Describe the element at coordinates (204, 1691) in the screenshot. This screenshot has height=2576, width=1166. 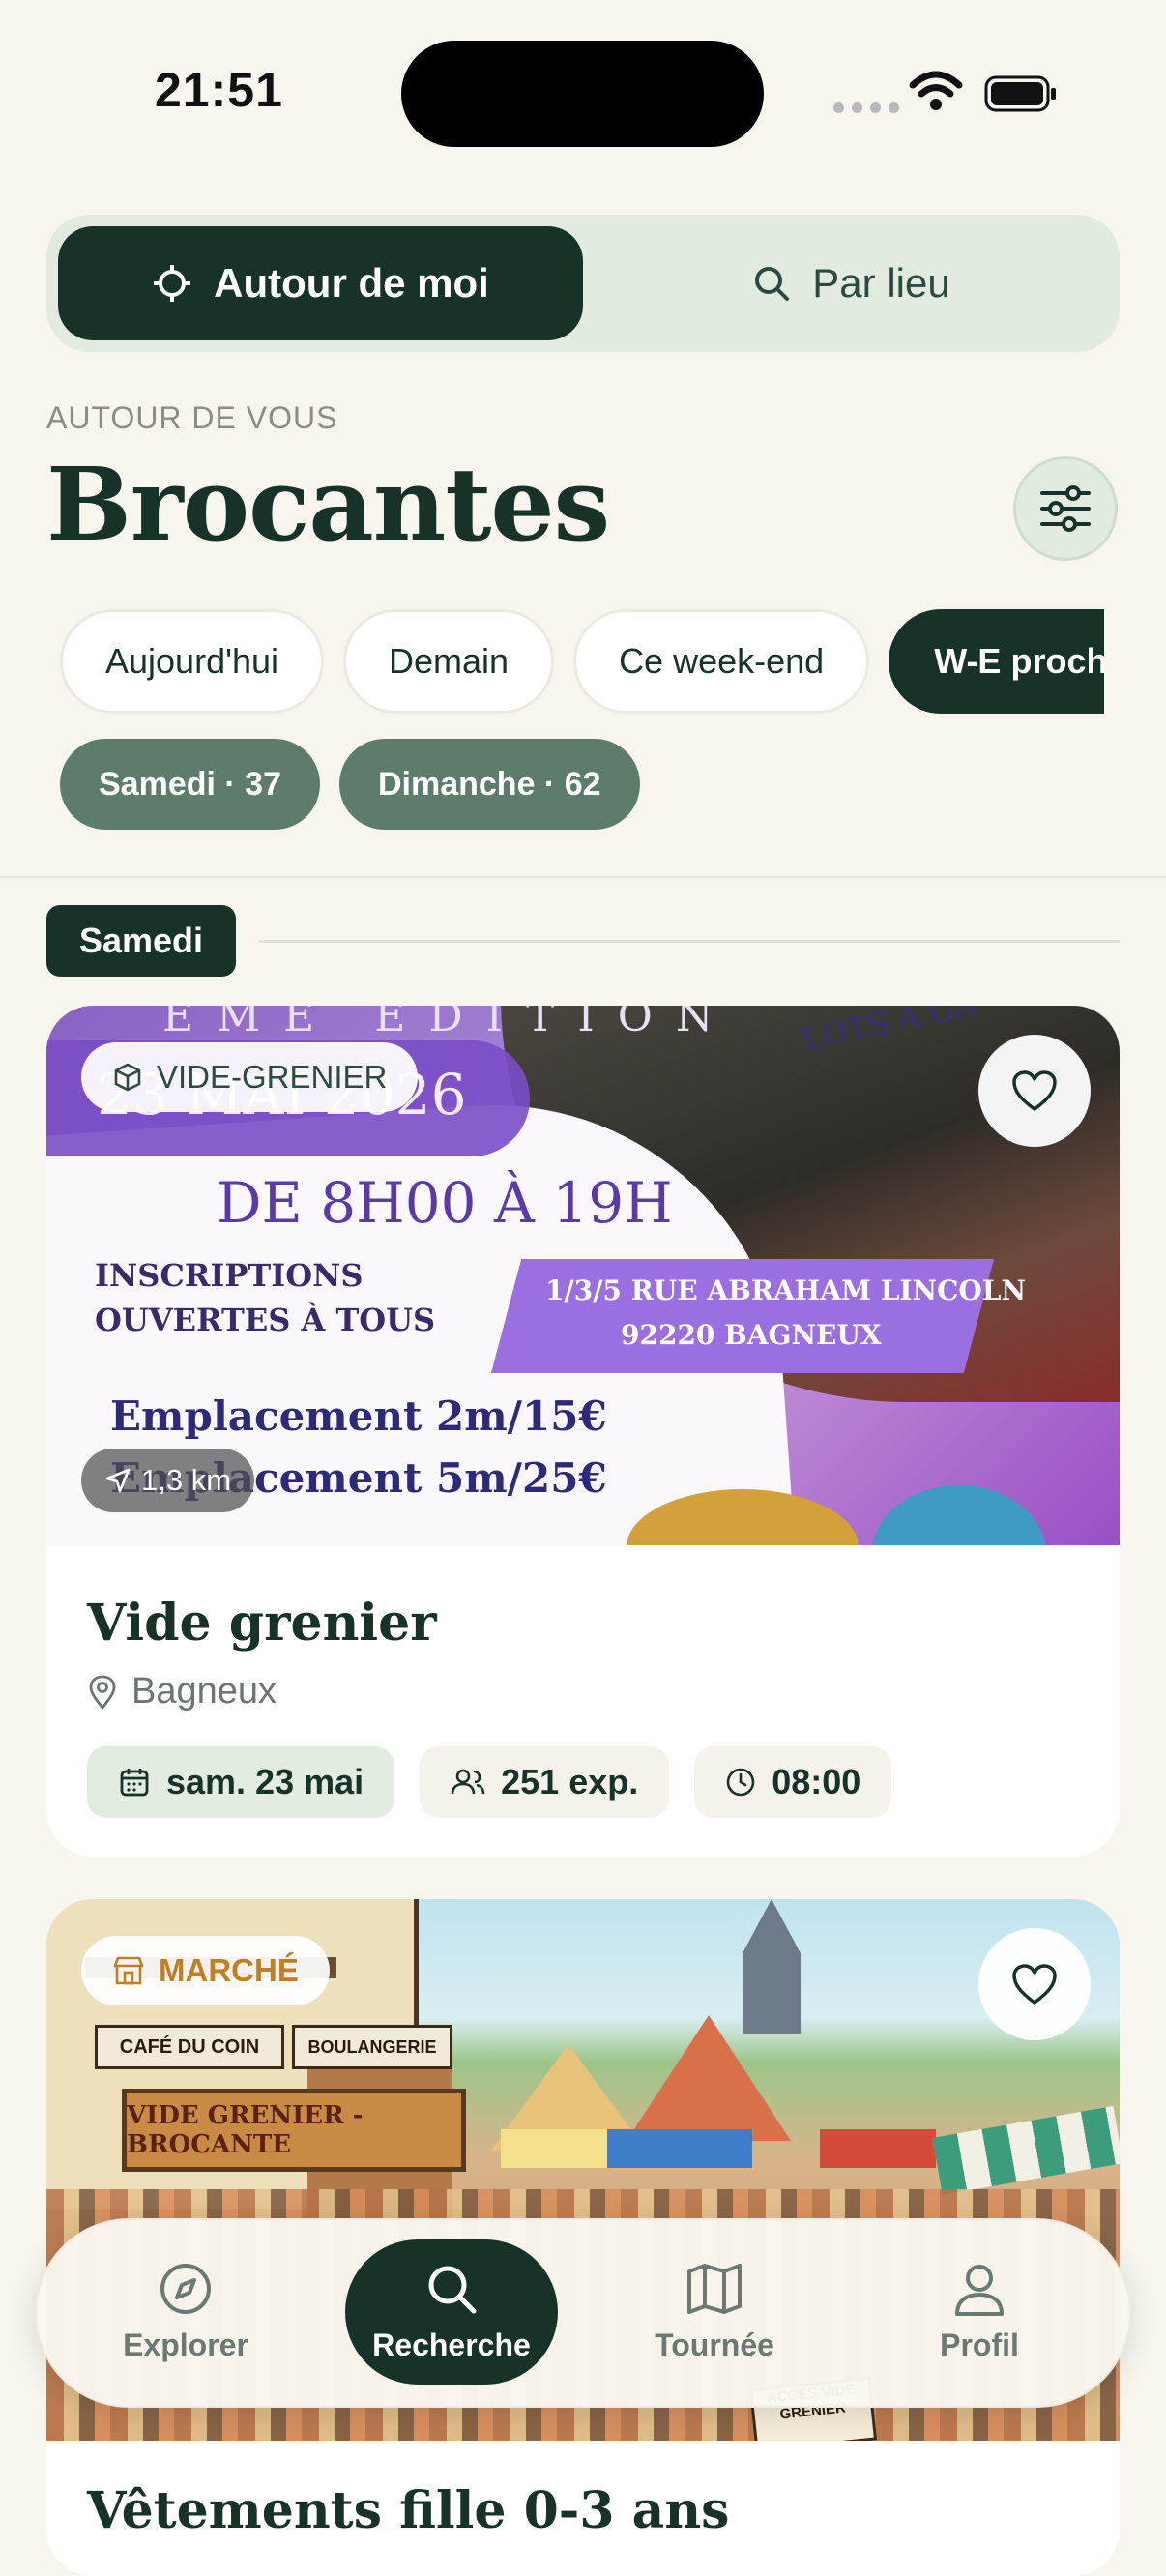
I see `event-location-label: Bagneux` at that location.